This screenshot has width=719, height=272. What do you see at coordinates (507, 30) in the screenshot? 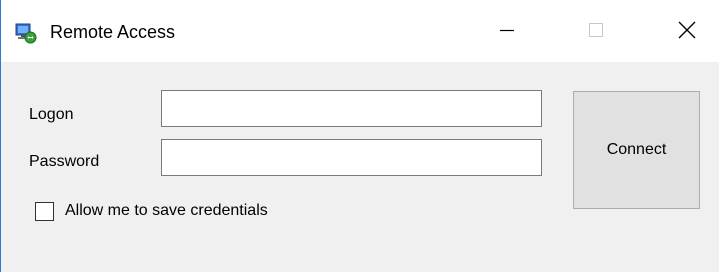
I see `minimize-icon` at bounding box center [507, 30].